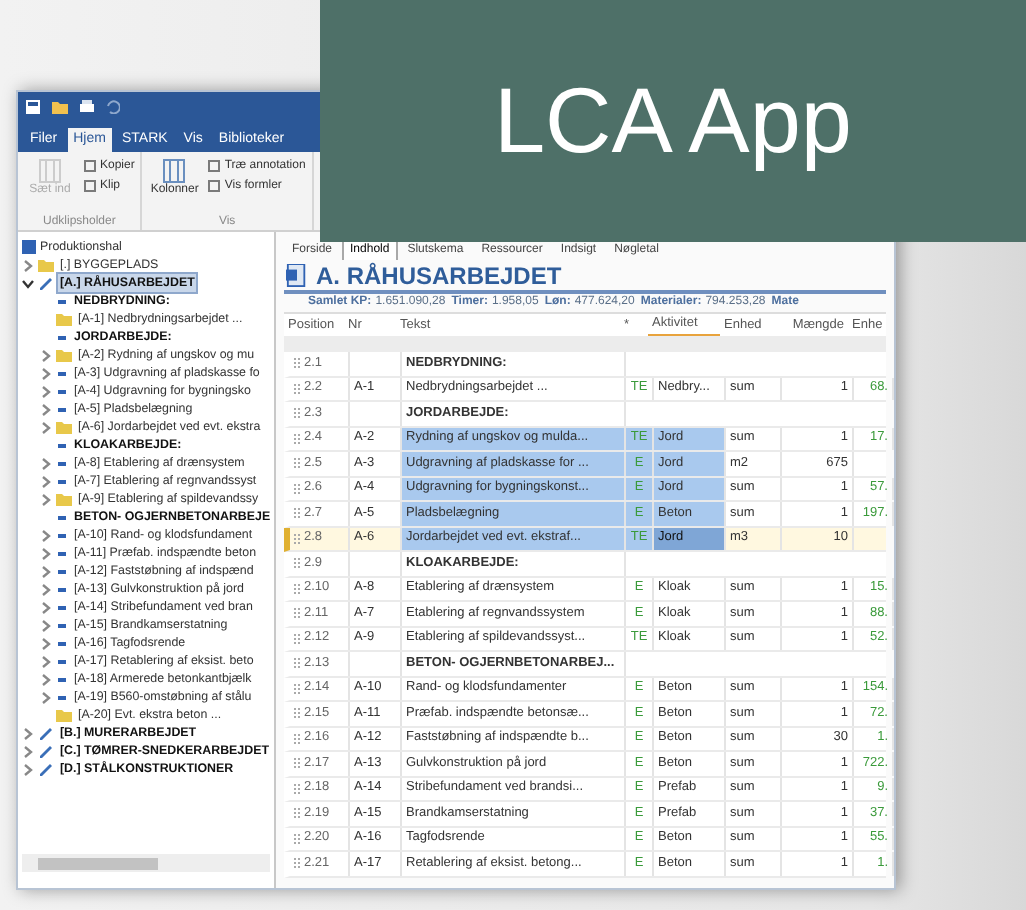 The height and width of the screenshot is (910, 1026). I want to click on save-icon, so click(33, 107).